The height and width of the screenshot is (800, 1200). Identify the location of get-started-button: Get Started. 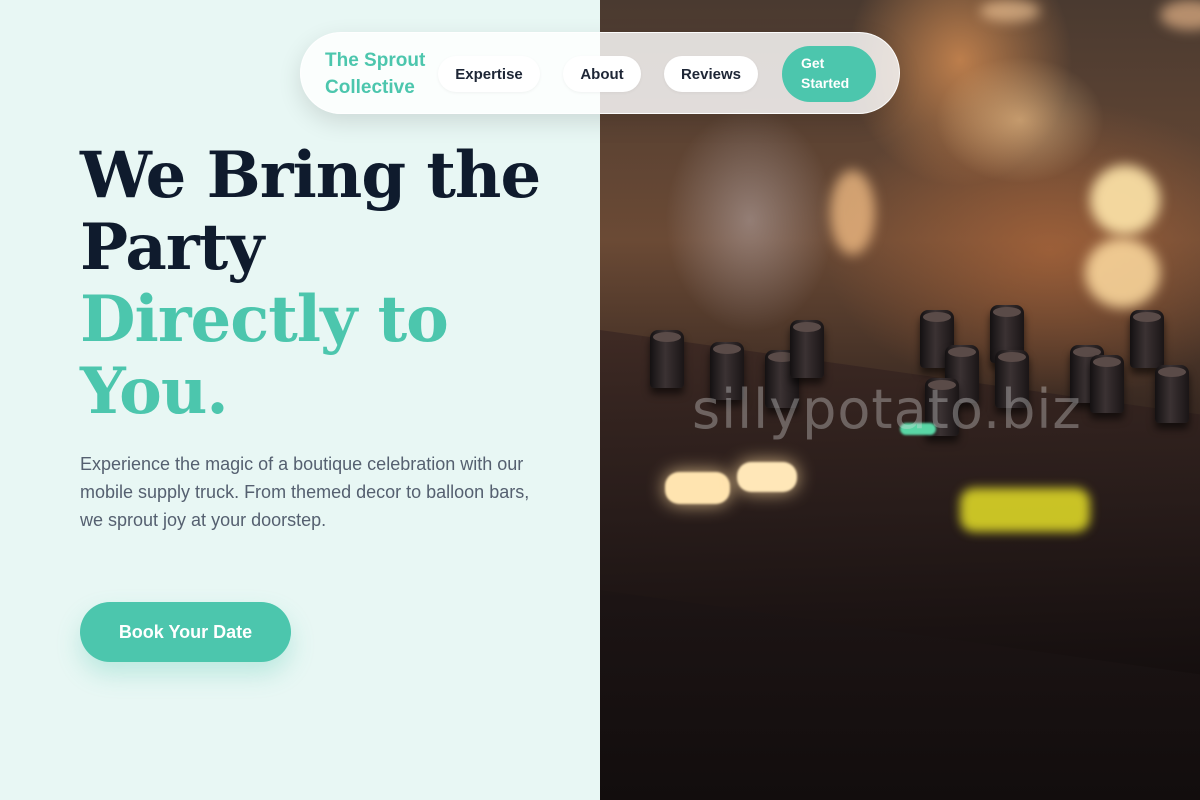
(829, 74).